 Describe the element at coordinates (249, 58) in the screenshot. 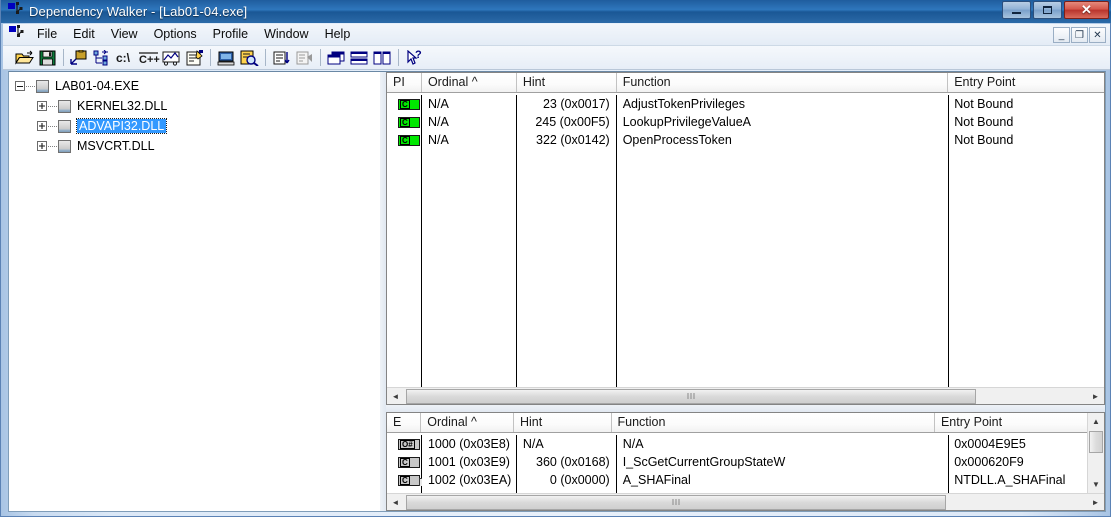

I see `view-log-icon` at that location.